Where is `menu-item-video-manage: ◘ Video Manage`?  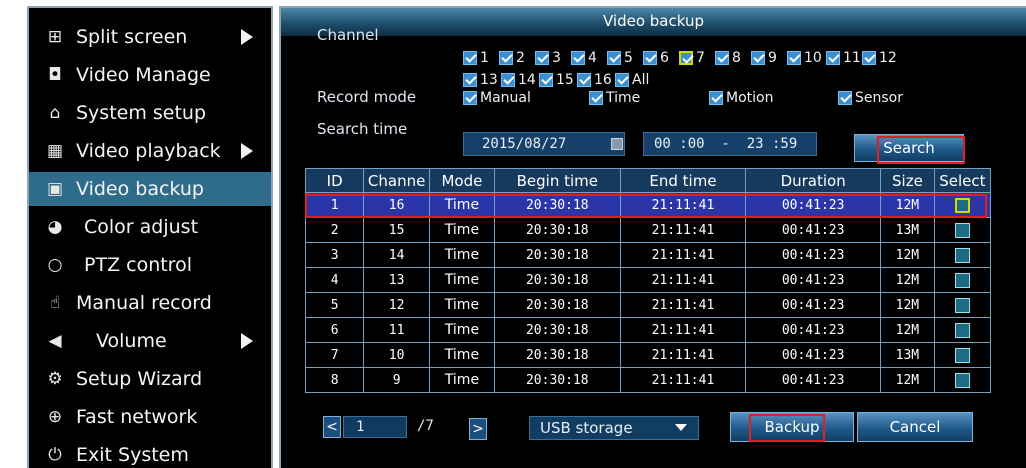
menu-item-video-manage: ◘ Video Manage is located at coordinates (150, 75).